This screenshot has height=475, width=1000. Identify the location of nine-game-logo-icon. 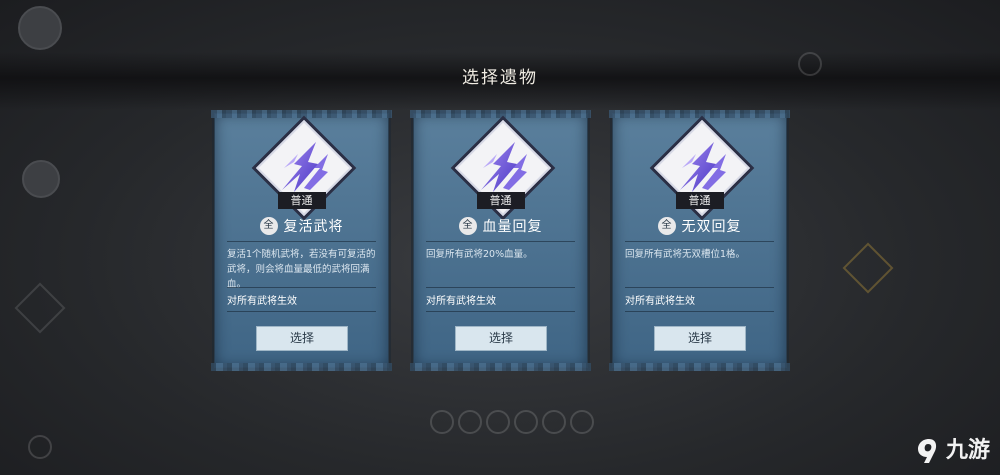
(927, 451).